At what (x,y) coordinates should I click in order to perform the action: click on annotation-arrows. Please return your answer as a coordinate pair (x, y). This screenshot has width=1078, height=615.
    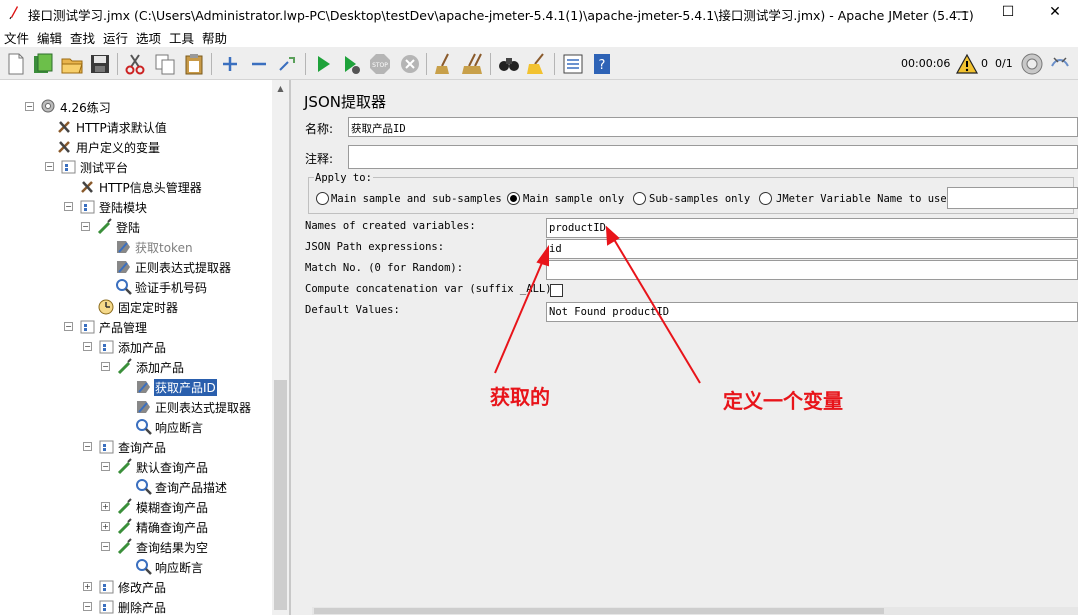
    Looking at the image, I should click on (597, 304).